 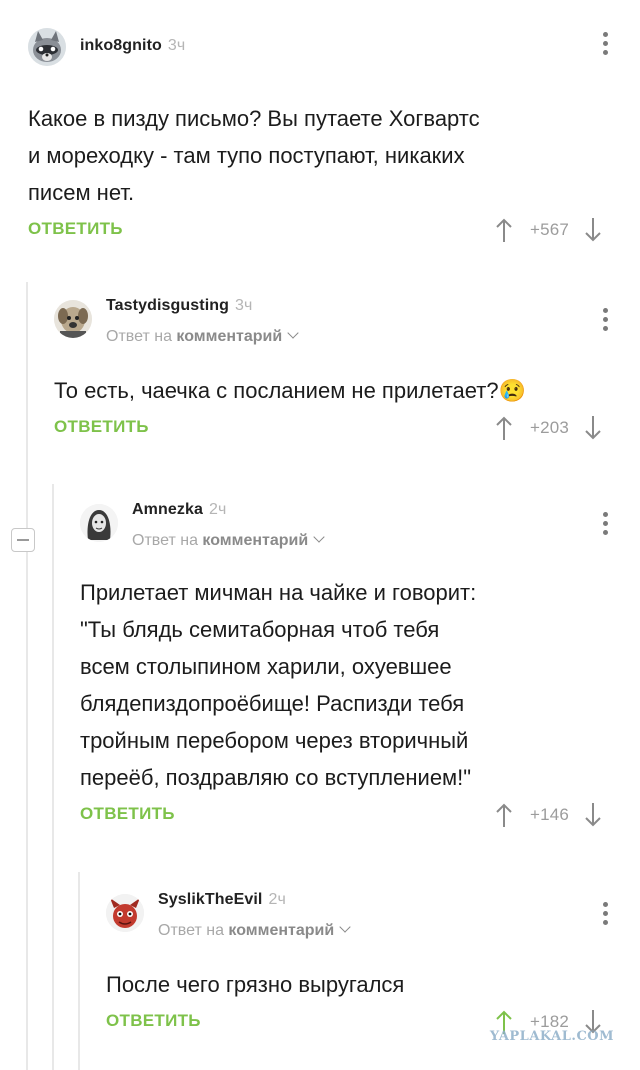 What do you see at coordinates (99, 523) in the screenshot?
I see `sketch-portrait-avatar` at bounding box center [99, 523].